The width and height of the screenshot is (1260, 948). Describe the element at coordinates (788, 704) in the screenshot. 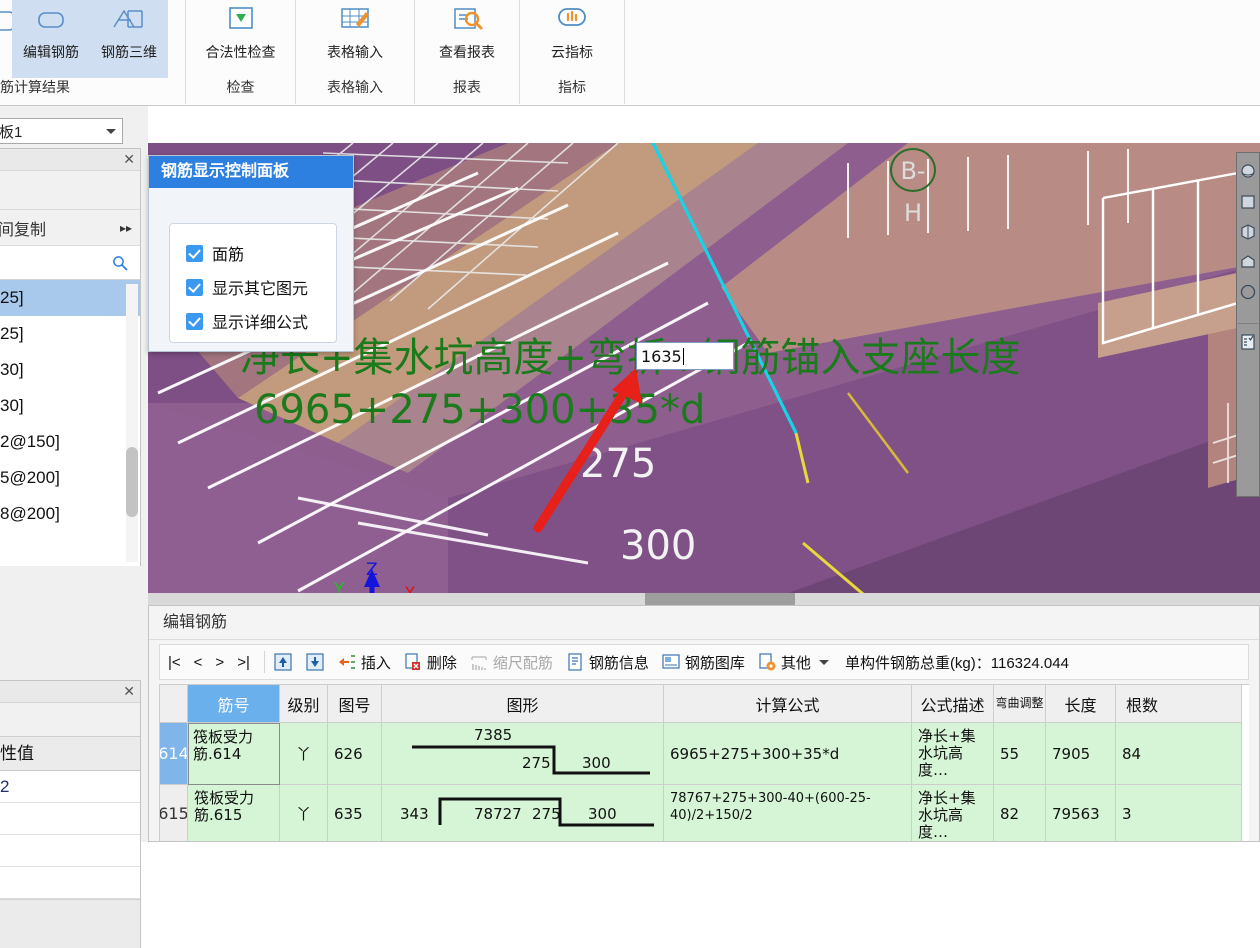

I see `table-header-formula: 计算公式` at that location.